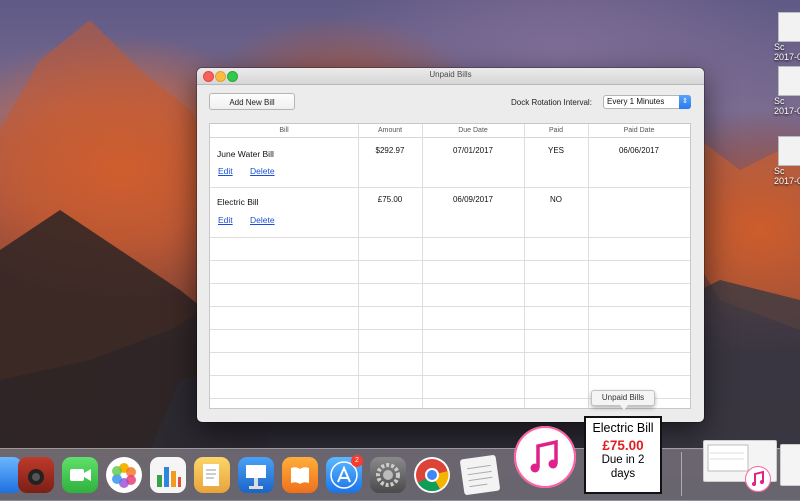  I want to click on add-new-bill-button: Add New Bill, so click(252, 101).